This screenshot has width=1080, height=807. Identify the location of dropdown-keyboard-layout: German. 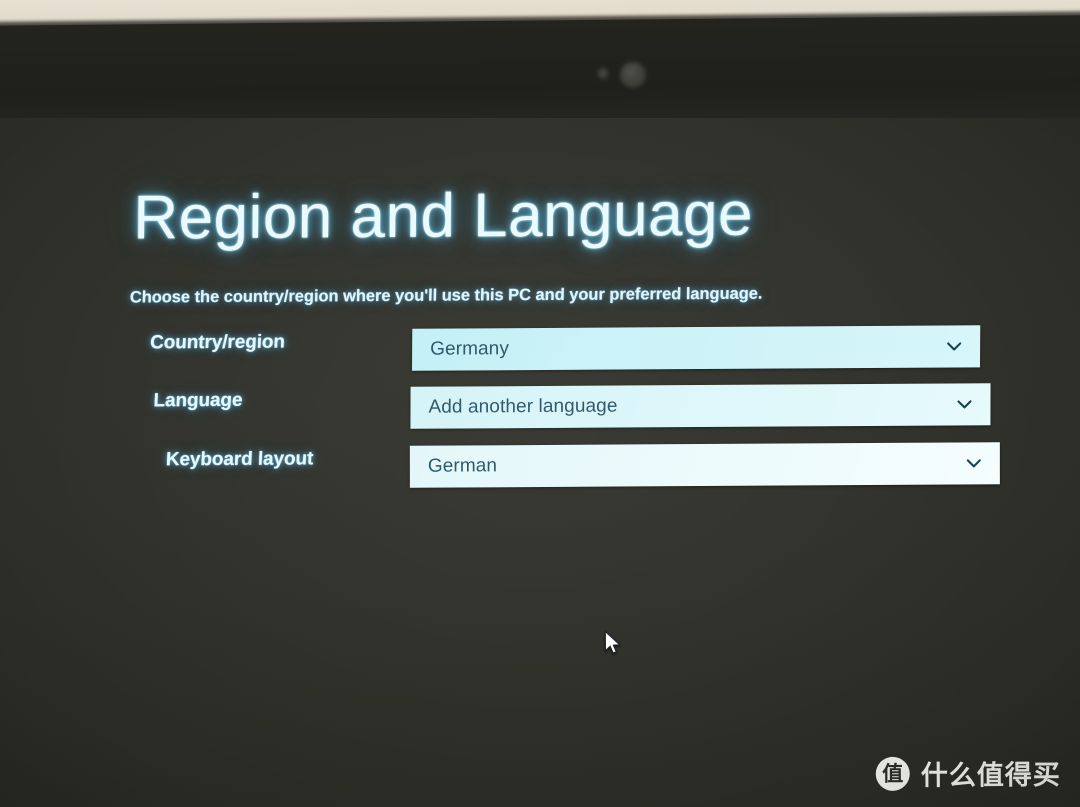
(704, 465).